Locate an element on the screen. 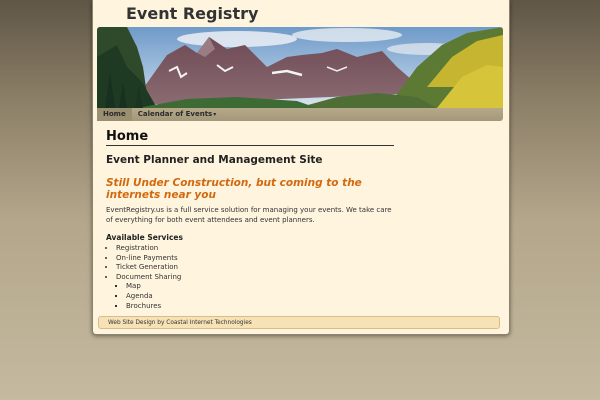 The image size is (600, 400). nav-calendar-of-events: Calendar of Events▾ is located at coordinates (177, 114).